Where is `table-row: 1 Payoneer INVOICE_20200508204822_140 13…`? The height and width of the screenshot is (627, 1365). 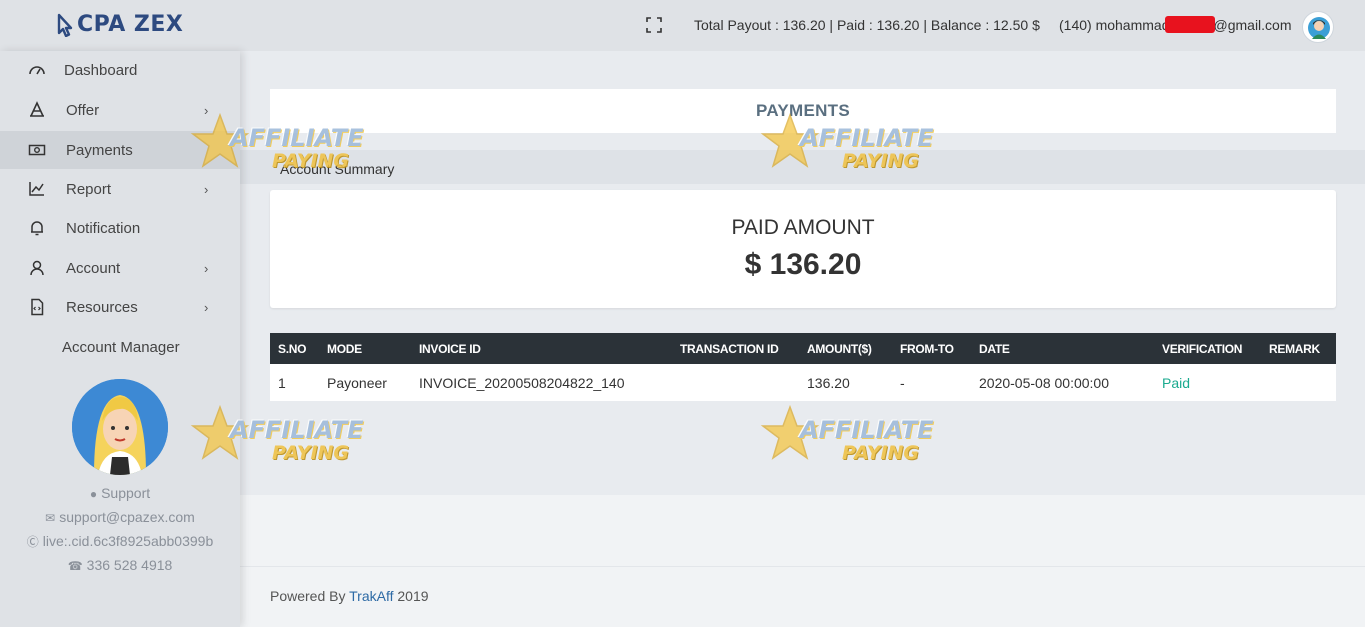
table-row: 1 Payoneer INVOICE_20200508204822_140 13… is located at coordinates (803, 382).